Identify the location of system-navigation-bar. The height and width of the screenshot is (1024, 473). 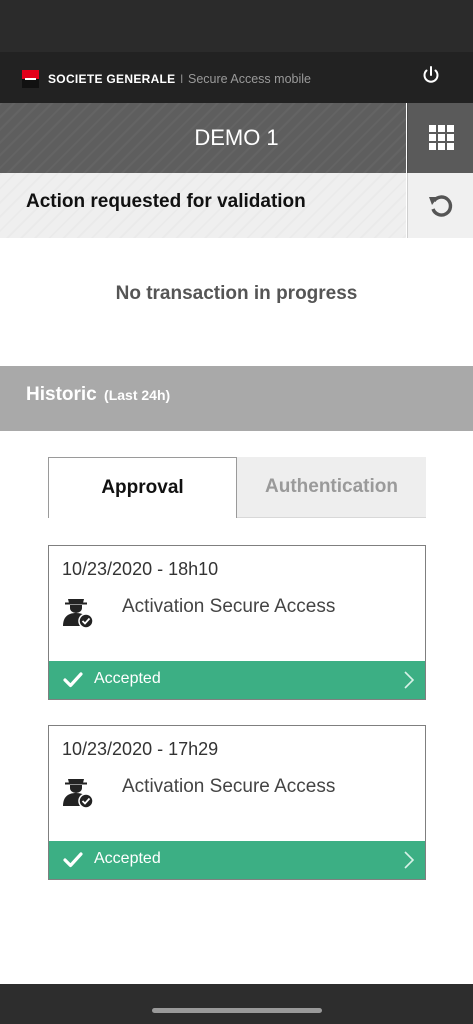
(236, 1004).